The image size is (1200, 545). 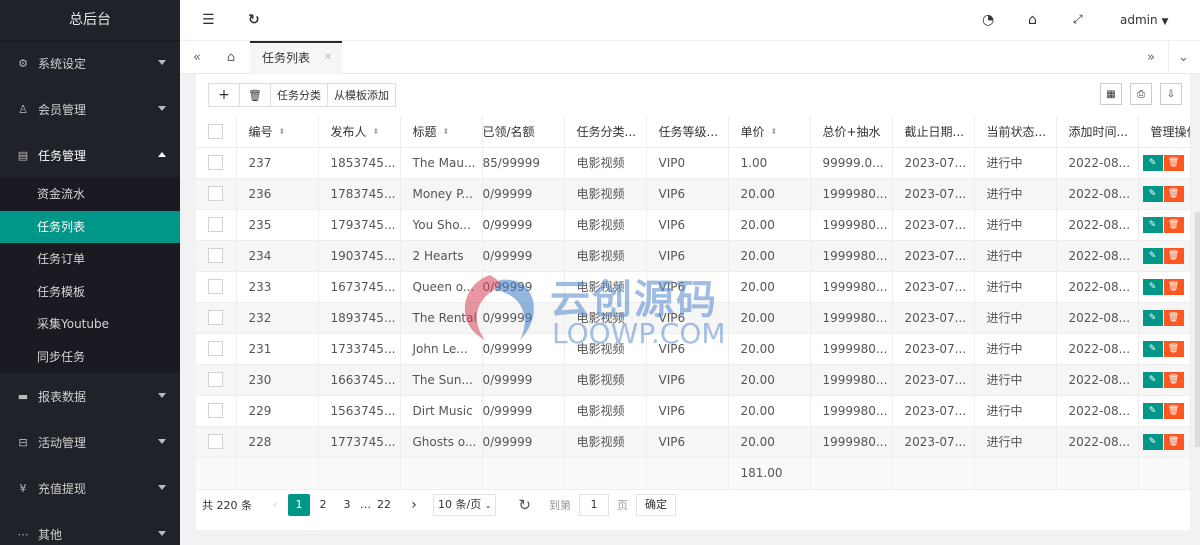 I want to click on col-header: 管理操作, so click(x=1164, y=132).